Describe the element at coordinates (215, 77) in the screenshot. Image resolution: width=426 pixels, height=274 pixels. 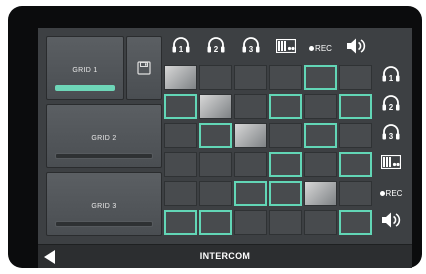
I see `matrix-cell-r1-c2` at that location.